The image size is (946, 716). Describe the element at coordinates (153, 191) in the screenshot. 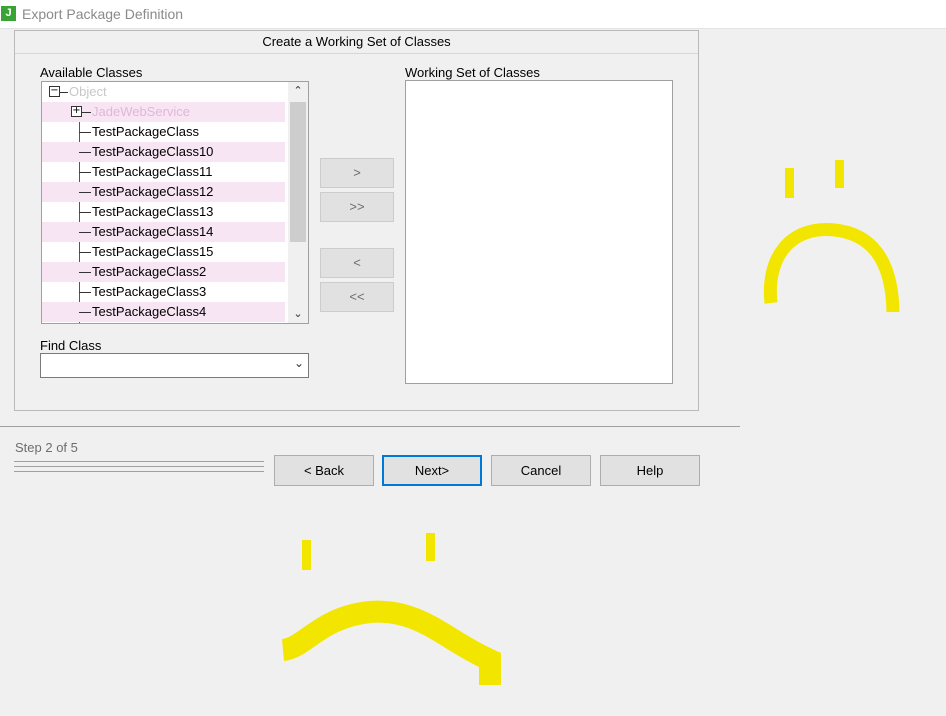

I see `tree-item-label: TestPackageClass12` at that location.